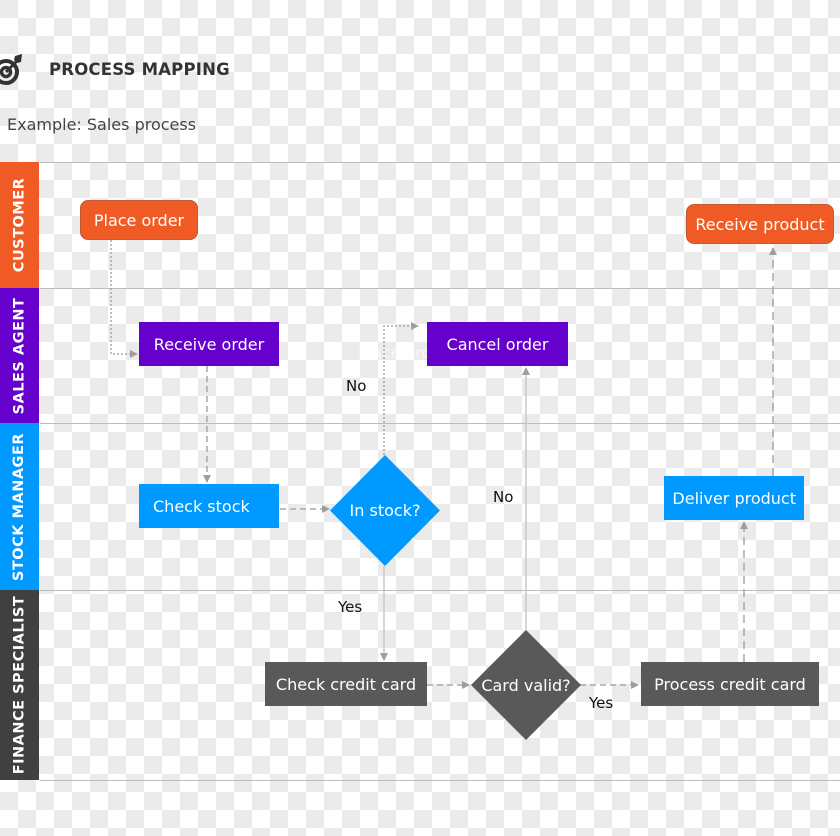 This screenshot has width=840, height=836. I want to click on node-process-credit-card: Process credit card, so click(730, 684).